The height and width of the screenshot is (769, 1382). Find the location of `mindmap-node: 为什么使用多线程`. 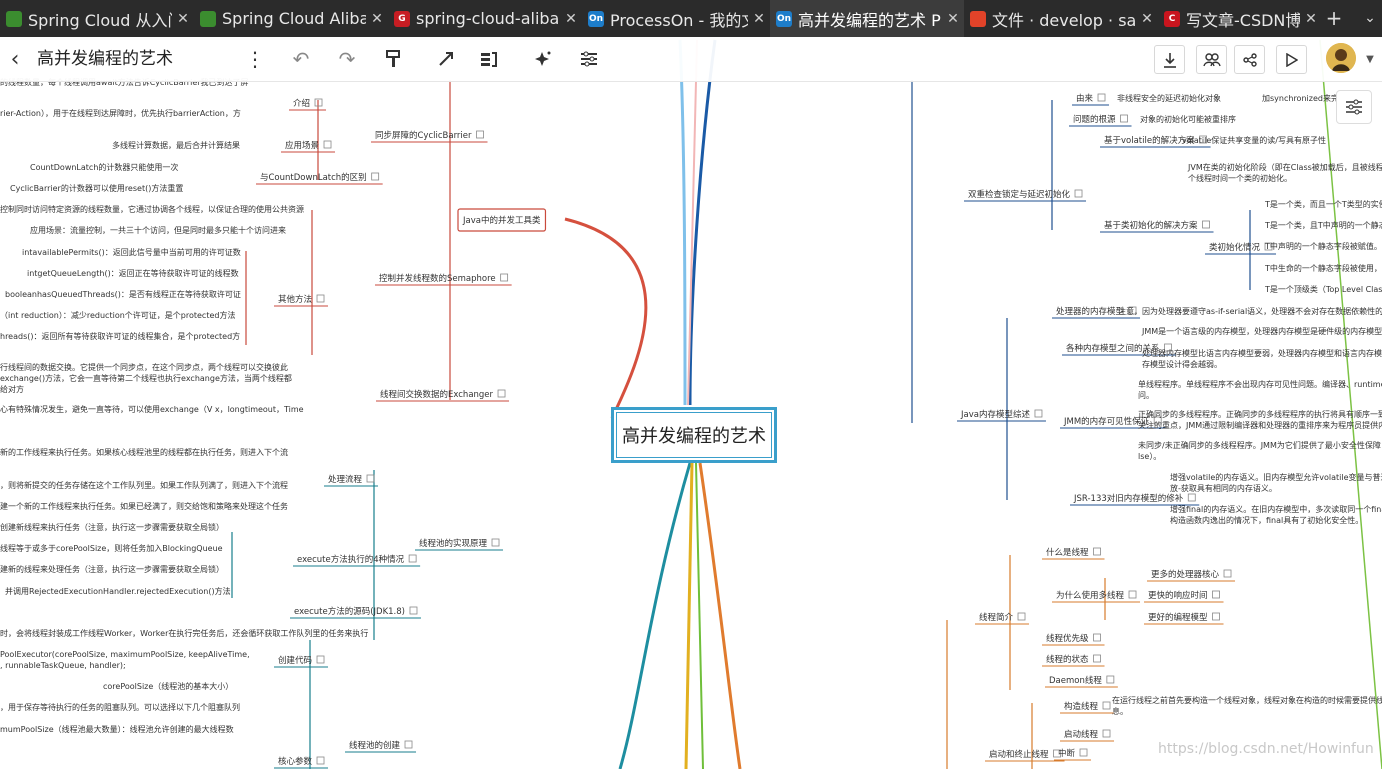

mindmap-node: 为什么使用多线程 is located at coordinates (1096, 596).